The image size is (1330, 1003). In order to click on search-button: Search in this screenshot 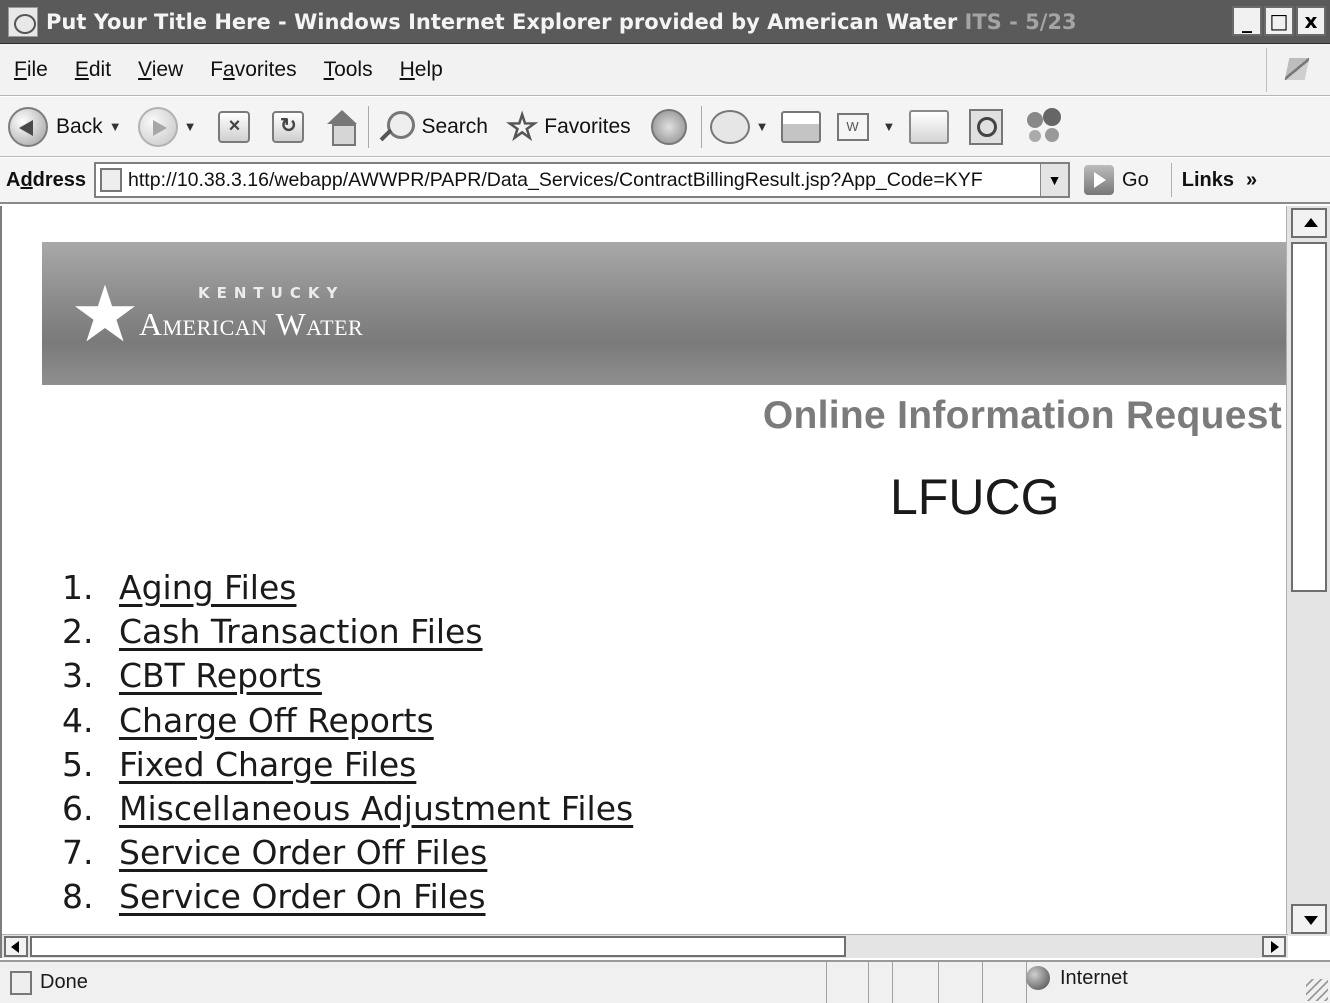, I will do `click(432, 127)`.